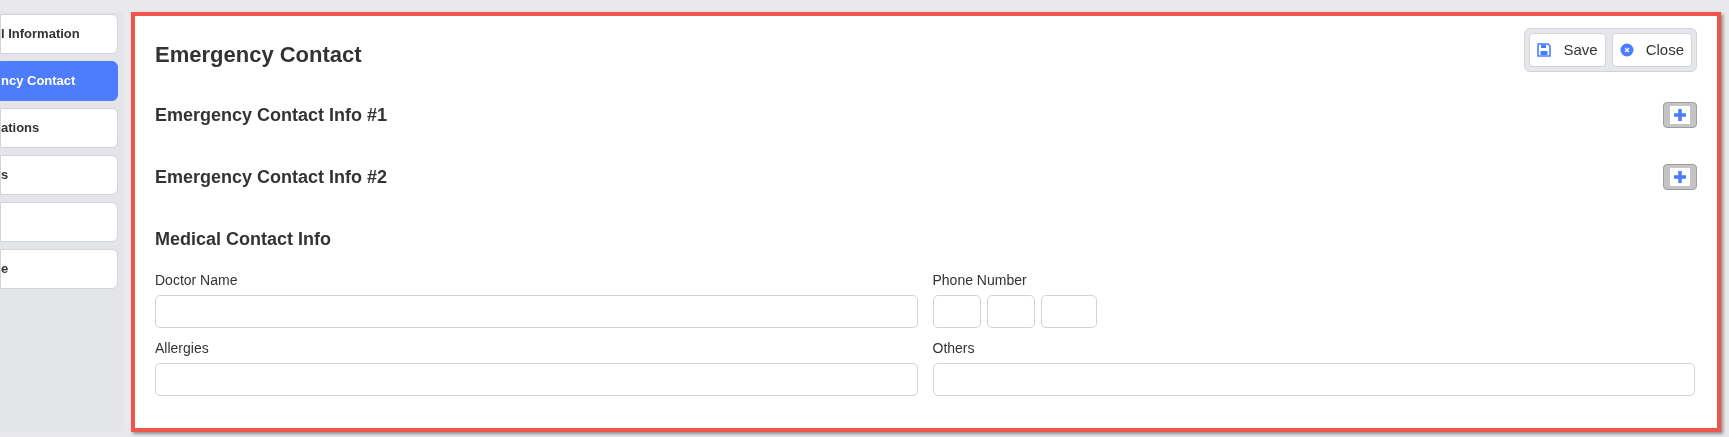 The image size is (1729, 437). I want to click on phone-prefix-field, so click(1010, 311).